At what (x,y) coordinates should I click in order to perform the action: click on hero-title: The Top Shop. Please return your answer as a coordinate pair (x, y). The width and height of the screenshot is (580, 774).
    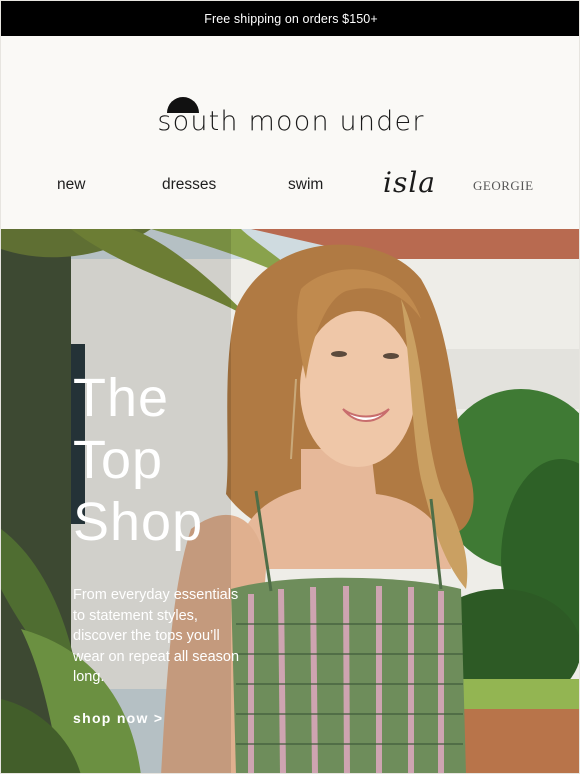
    Looking at the image, I should click on (183, 460).